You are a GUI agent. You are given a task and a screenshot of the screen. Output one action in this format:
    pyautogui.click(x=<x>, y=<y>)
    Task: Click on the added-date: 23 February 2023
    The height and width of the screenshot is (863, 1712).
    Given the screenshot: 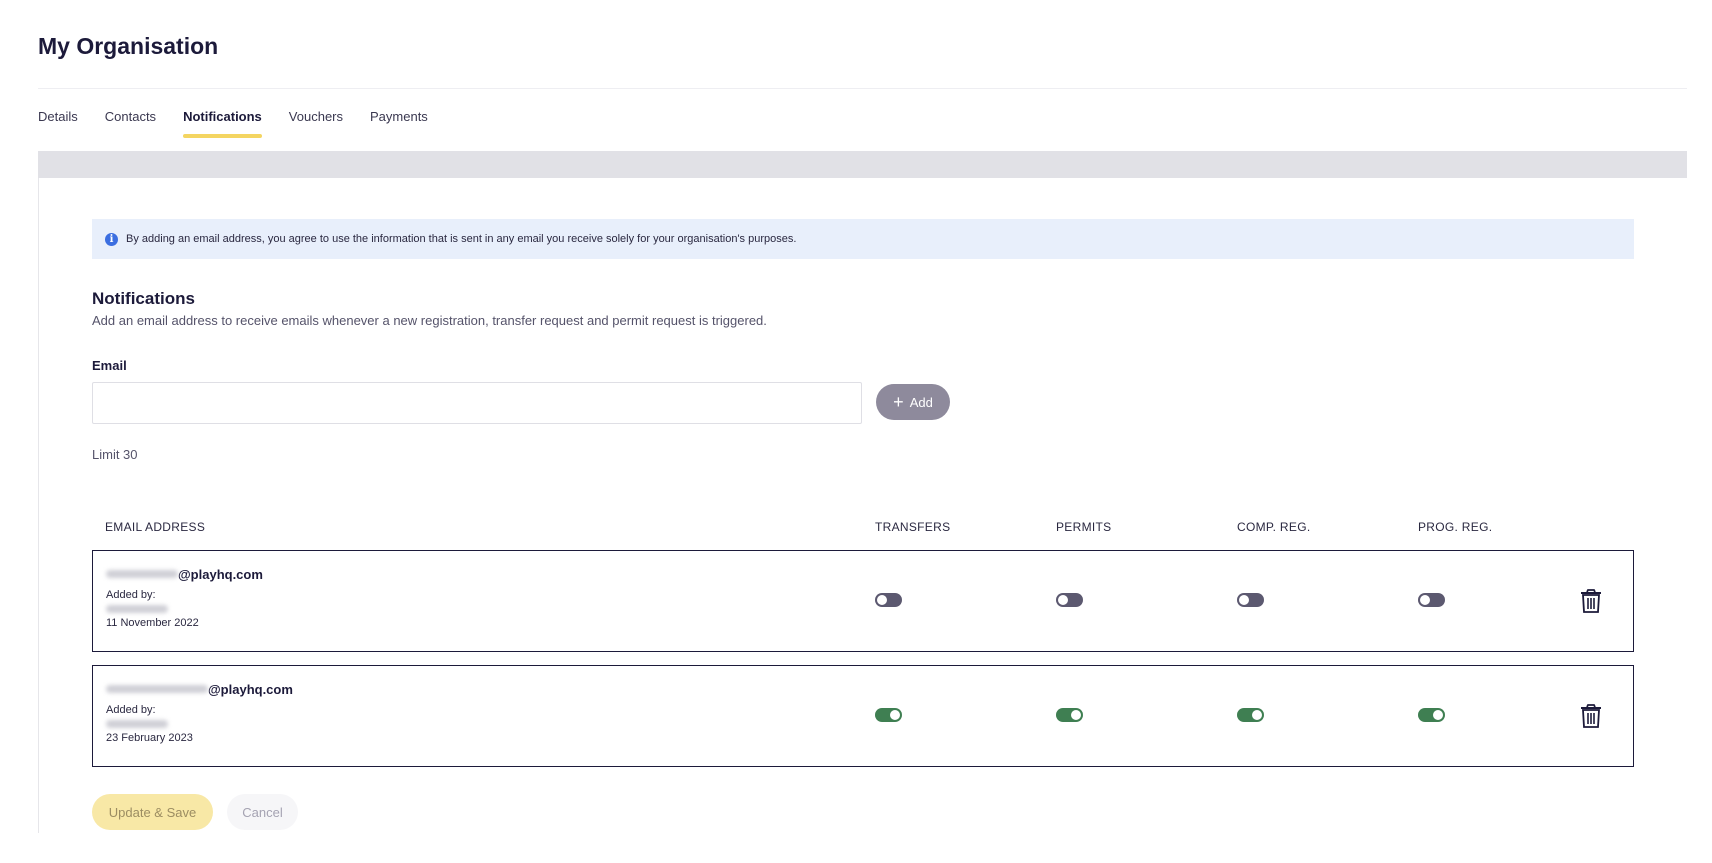 What is the action you would take?
    pyautogui.click(x=149, y=738)
    